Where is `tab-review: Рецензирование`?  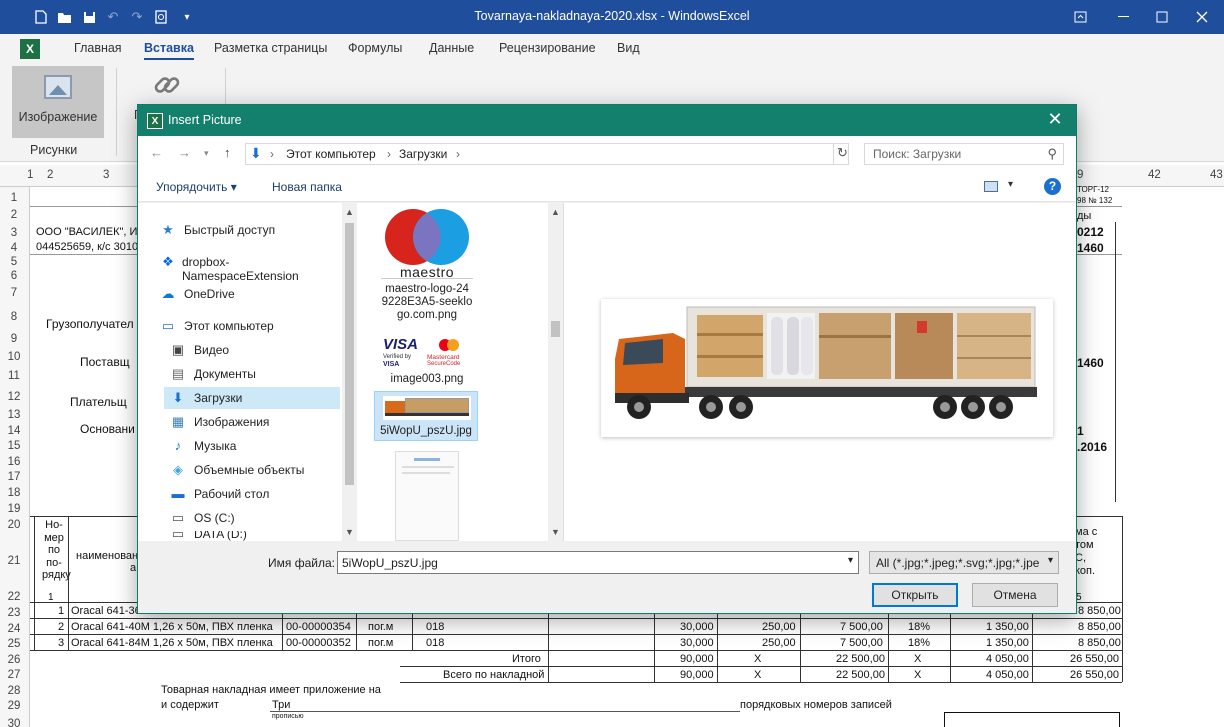 tab-review: Рецензирование is located at coordinates (547, 48).